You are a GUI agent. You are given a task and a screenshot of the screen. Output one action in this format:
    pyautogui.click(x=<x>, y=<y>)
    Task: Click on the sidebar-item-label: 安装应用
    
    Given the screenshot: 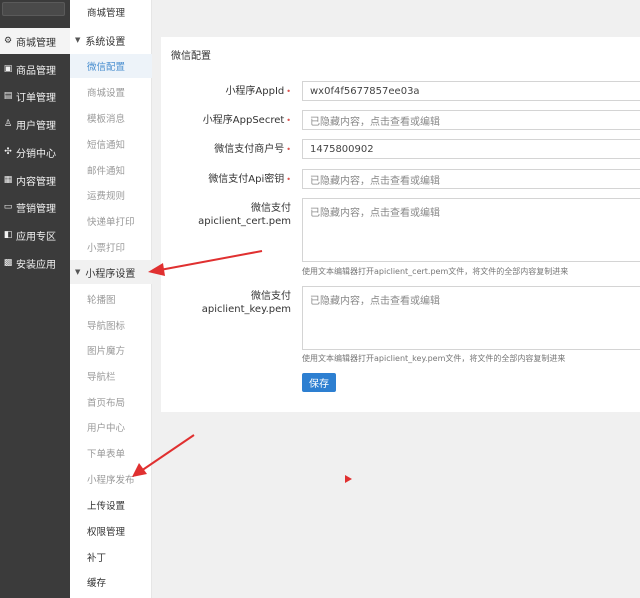 What is the action you would take?
    pyautogui.click(x=36, y=265)
    